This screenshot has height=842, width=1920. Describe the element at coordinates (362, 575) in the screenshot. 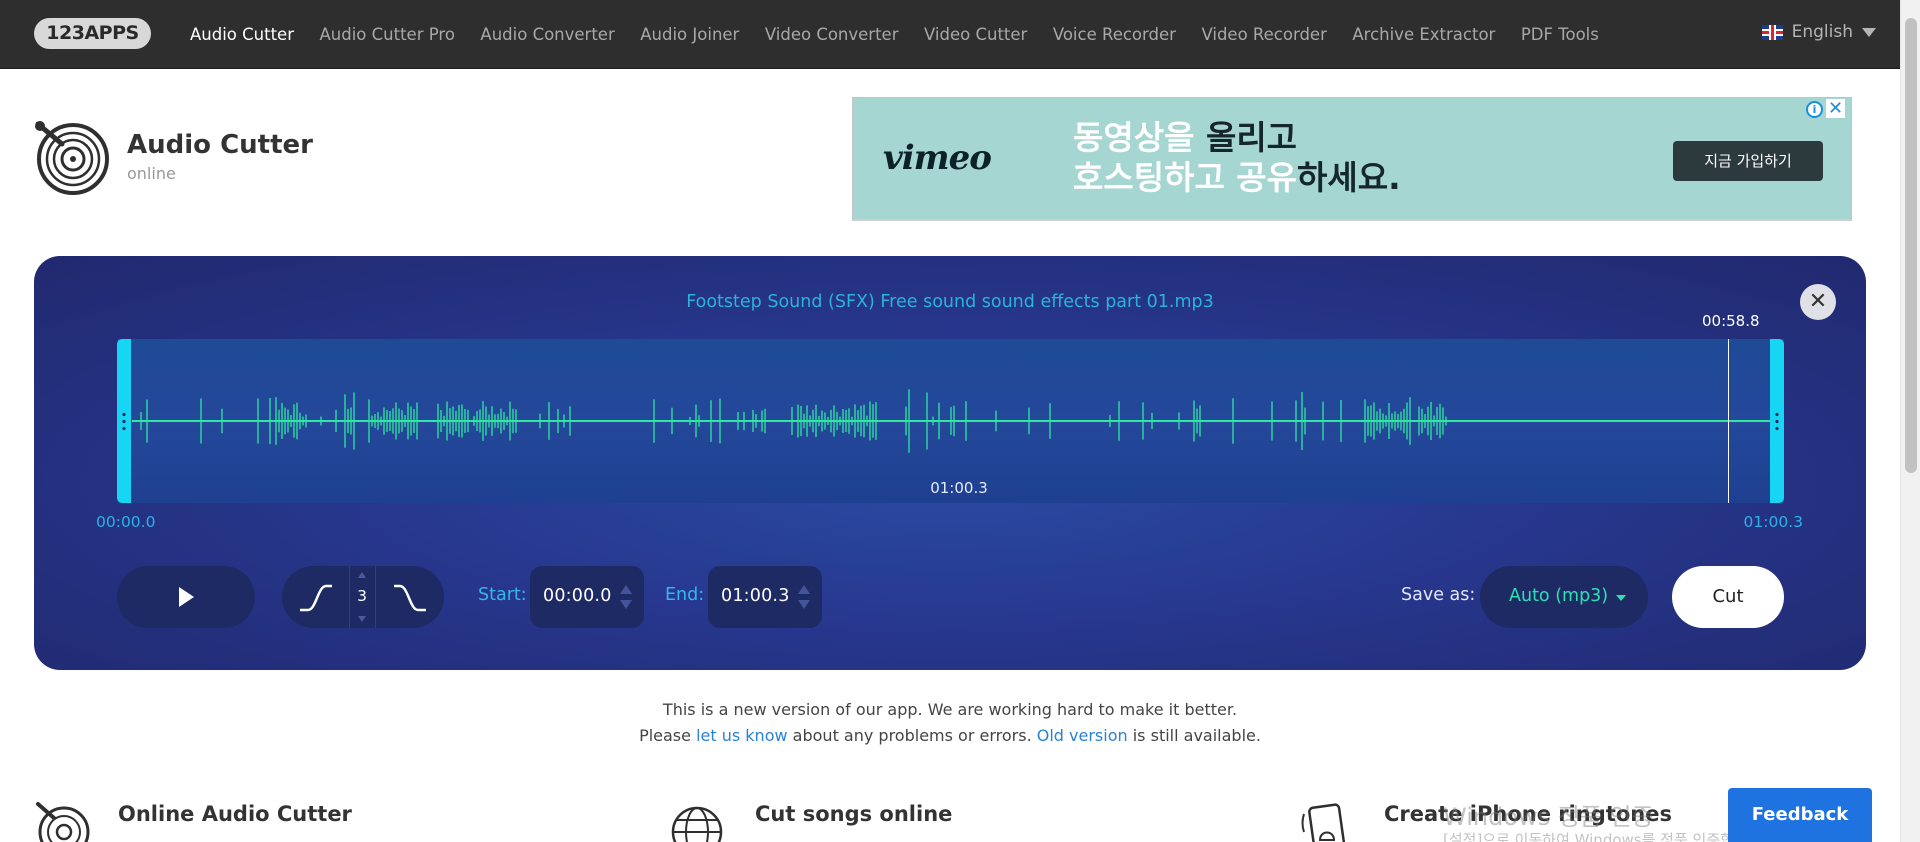

I see `fade-increase-icon` at that location.